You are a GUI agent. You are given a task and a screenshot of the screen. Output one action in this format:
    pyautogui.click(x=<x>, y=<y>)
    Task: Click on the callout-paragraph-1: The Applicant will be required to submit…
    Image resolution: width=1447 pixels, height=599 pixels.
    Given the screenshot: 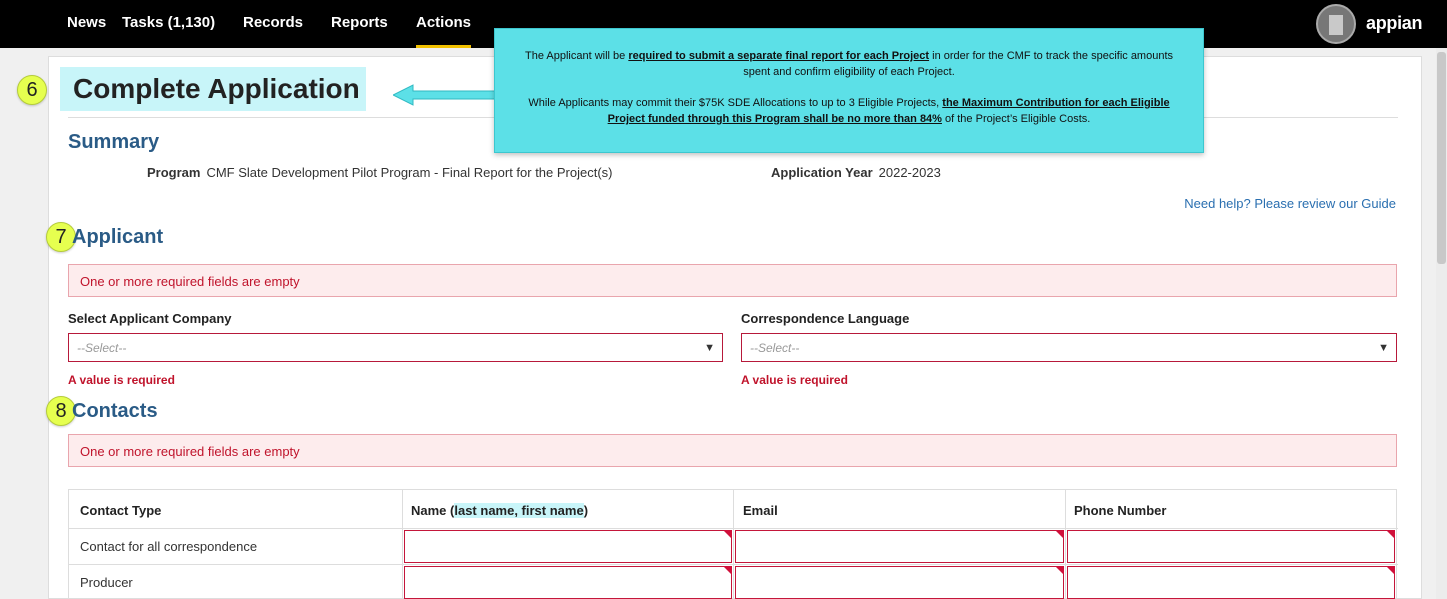 What is the action you would take?
    pyautogui.click(x=849, y=64)
    